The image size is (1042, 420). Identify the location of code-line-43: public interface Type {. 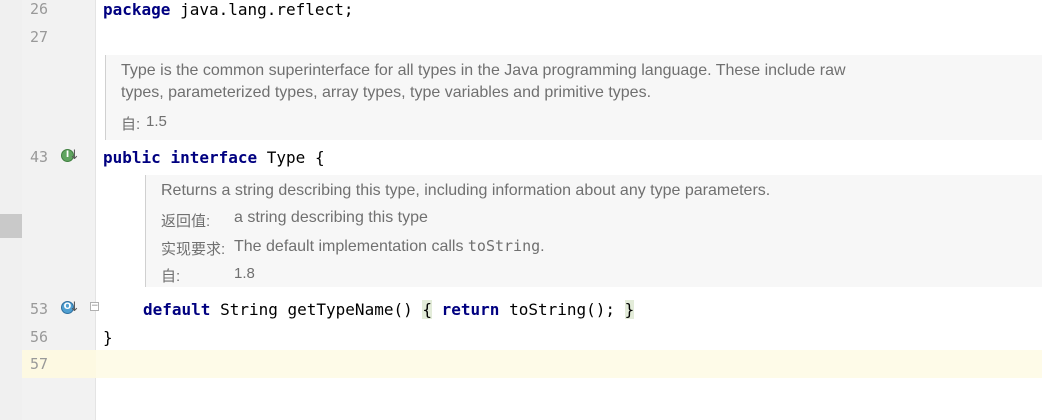
(214, 157).